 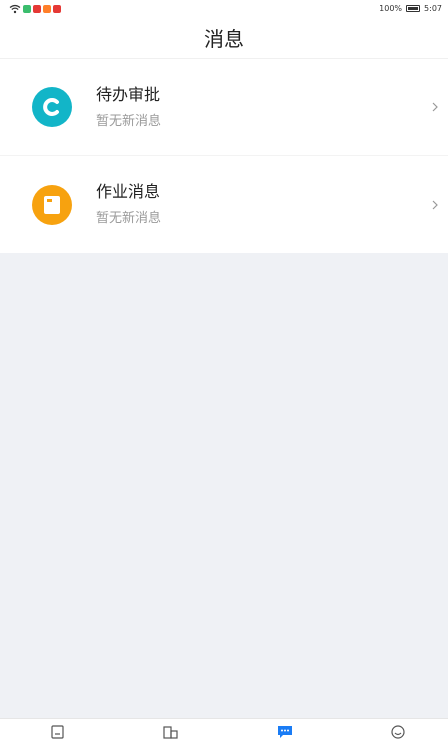 What do you see at coordinates (224, 204) in the screenshot?
I see `message-item-homework: 作业消息 暂无新消息` at bounding box center [224, 204].